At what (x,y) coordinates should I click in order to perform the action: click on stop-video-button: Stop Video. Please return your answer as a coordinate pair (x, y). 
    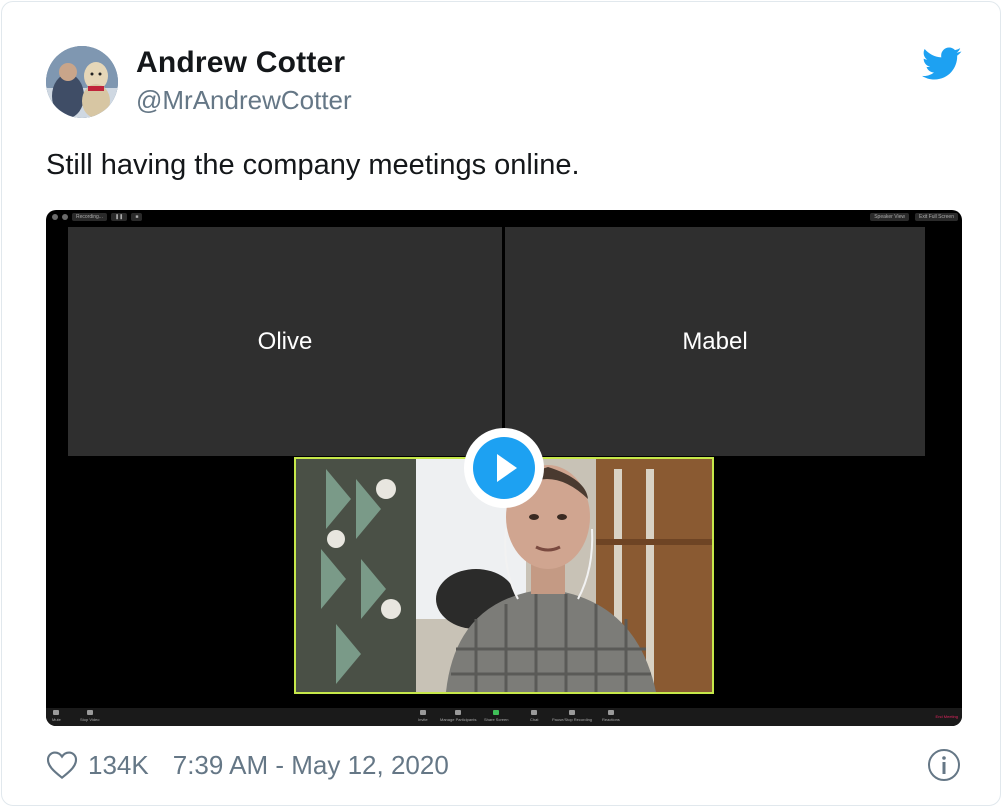
    Looking at the image, I should click on (90, 716).